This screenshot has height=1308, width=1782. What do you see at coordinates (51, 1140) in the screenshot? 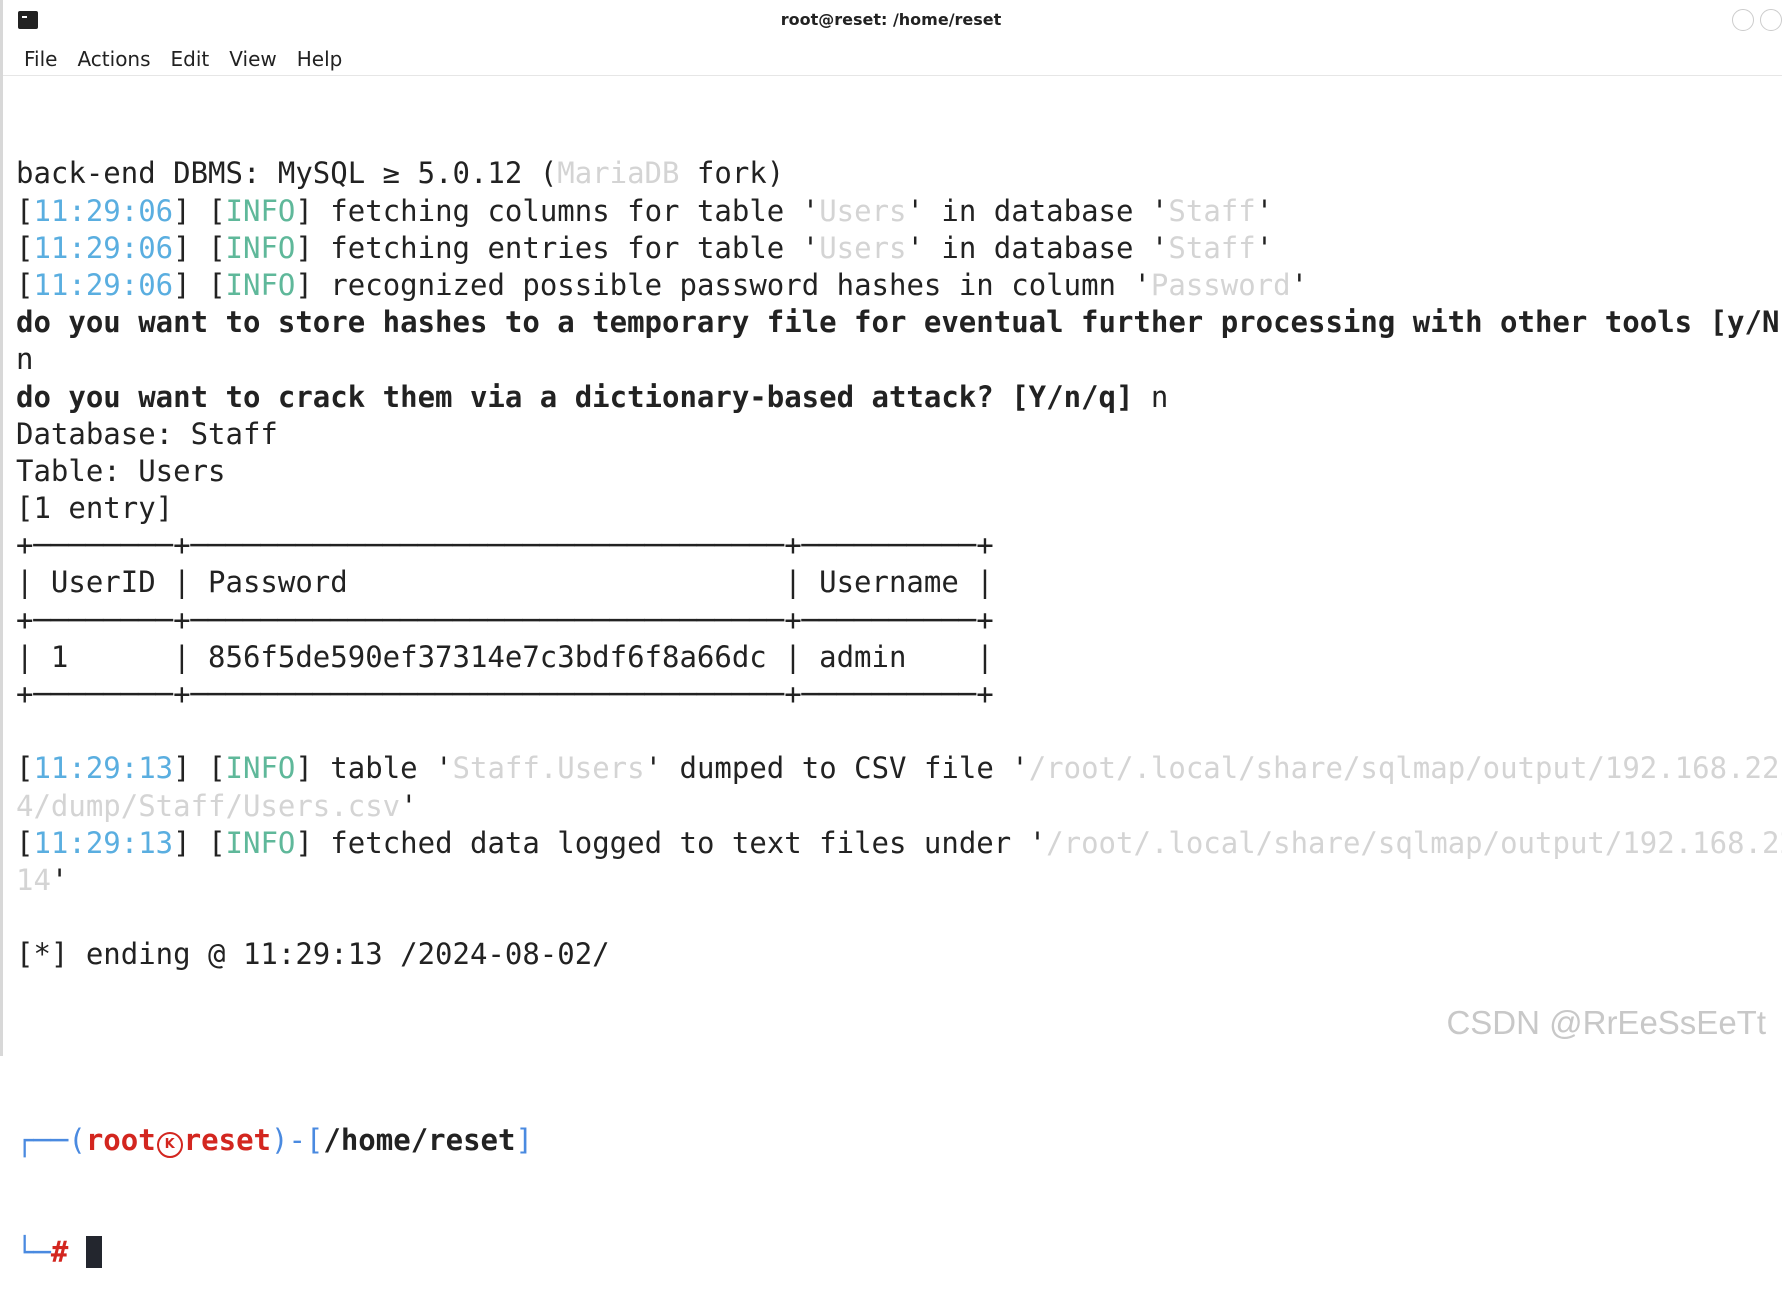
I see `prompt-corner: ┌──(` at bounding box center [51, 1140].